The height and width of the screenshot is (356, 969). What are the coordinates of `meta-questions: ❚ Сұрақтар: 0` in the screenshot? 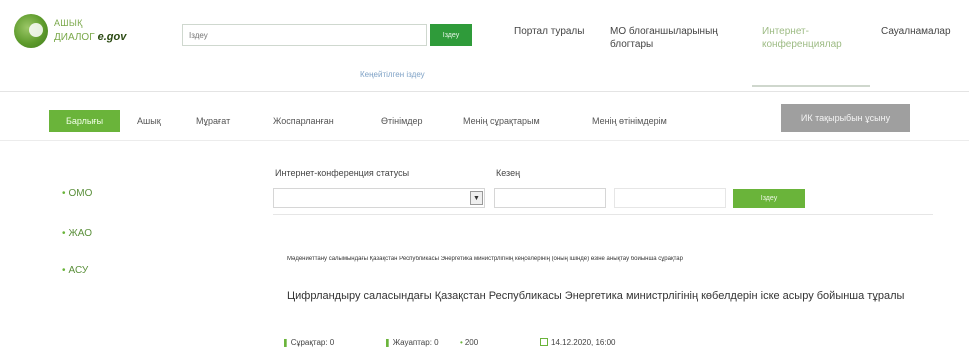 It's located at (308, 342).